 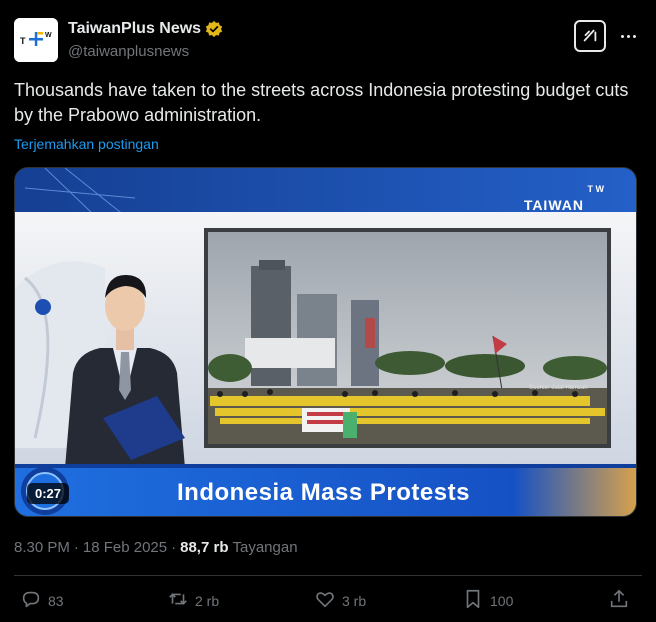 What do you see at coordinates (48, 493) in the screenshot?
I see `video-duration: 0:27` at bounding box center [48, 493].